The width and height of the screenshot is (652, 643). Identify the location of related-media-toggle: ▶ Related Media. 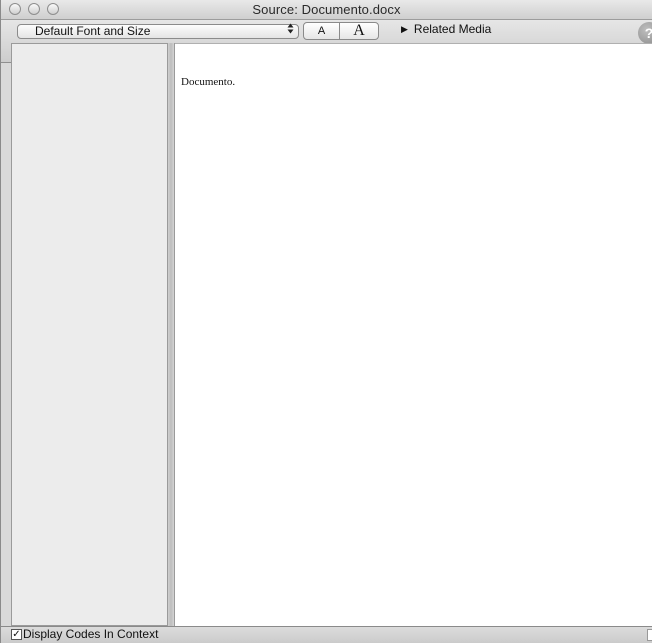
(446, 29).